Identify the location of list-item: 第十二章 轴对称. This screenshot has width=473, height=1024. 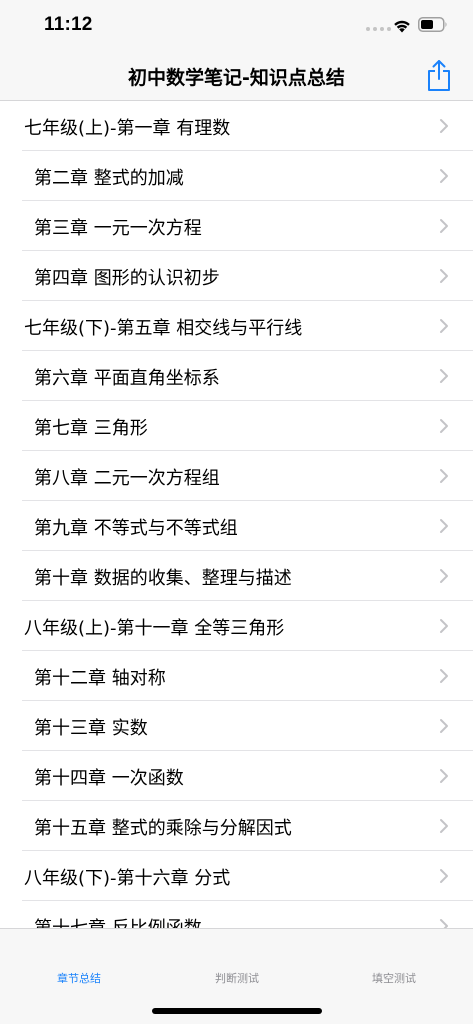
(236, 676).